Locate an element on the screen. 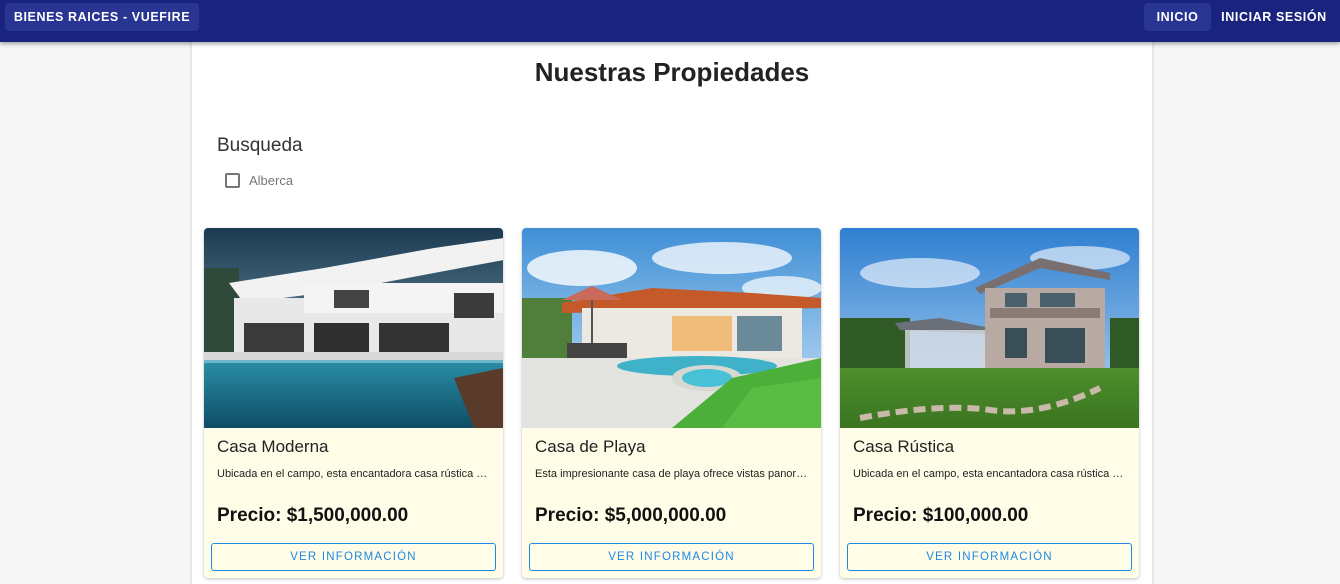  property-price: Precio: $100,000.00 is located at coordinates (941, 515).